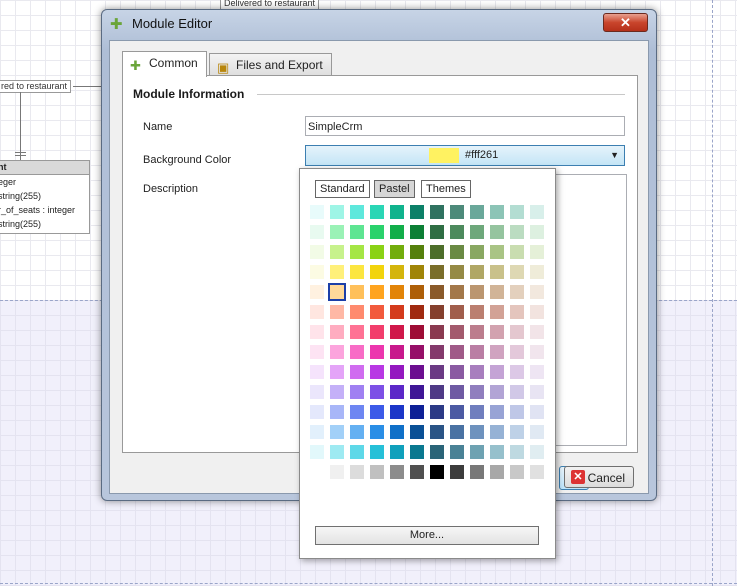 The width and height of the screenshot is (737, 586). Describe the element at coordinates (625, 22) in the screenshot. I see `close-button: ✕` at that location.